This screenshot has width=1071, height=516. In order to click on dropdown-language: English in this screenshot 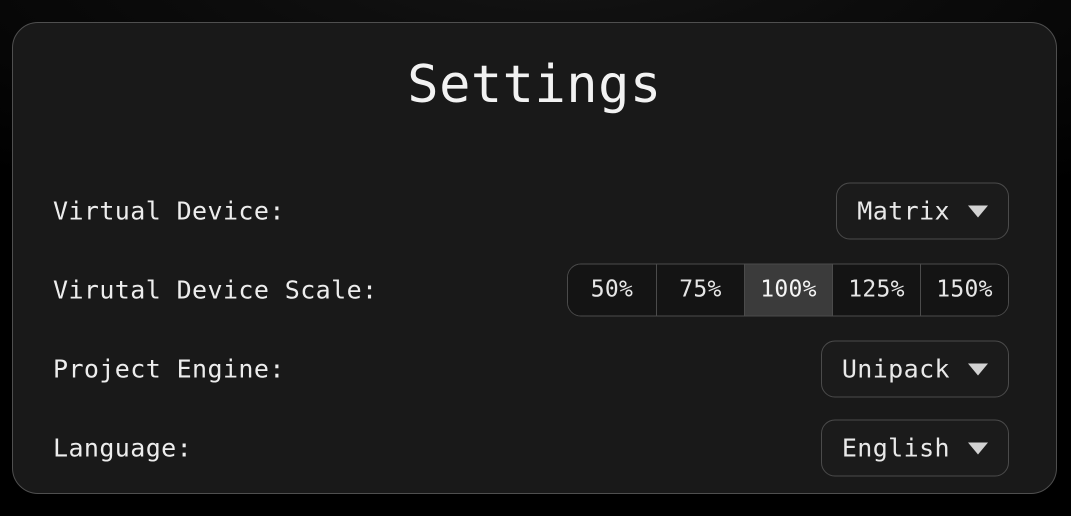, I will do `click(914, 447)`.